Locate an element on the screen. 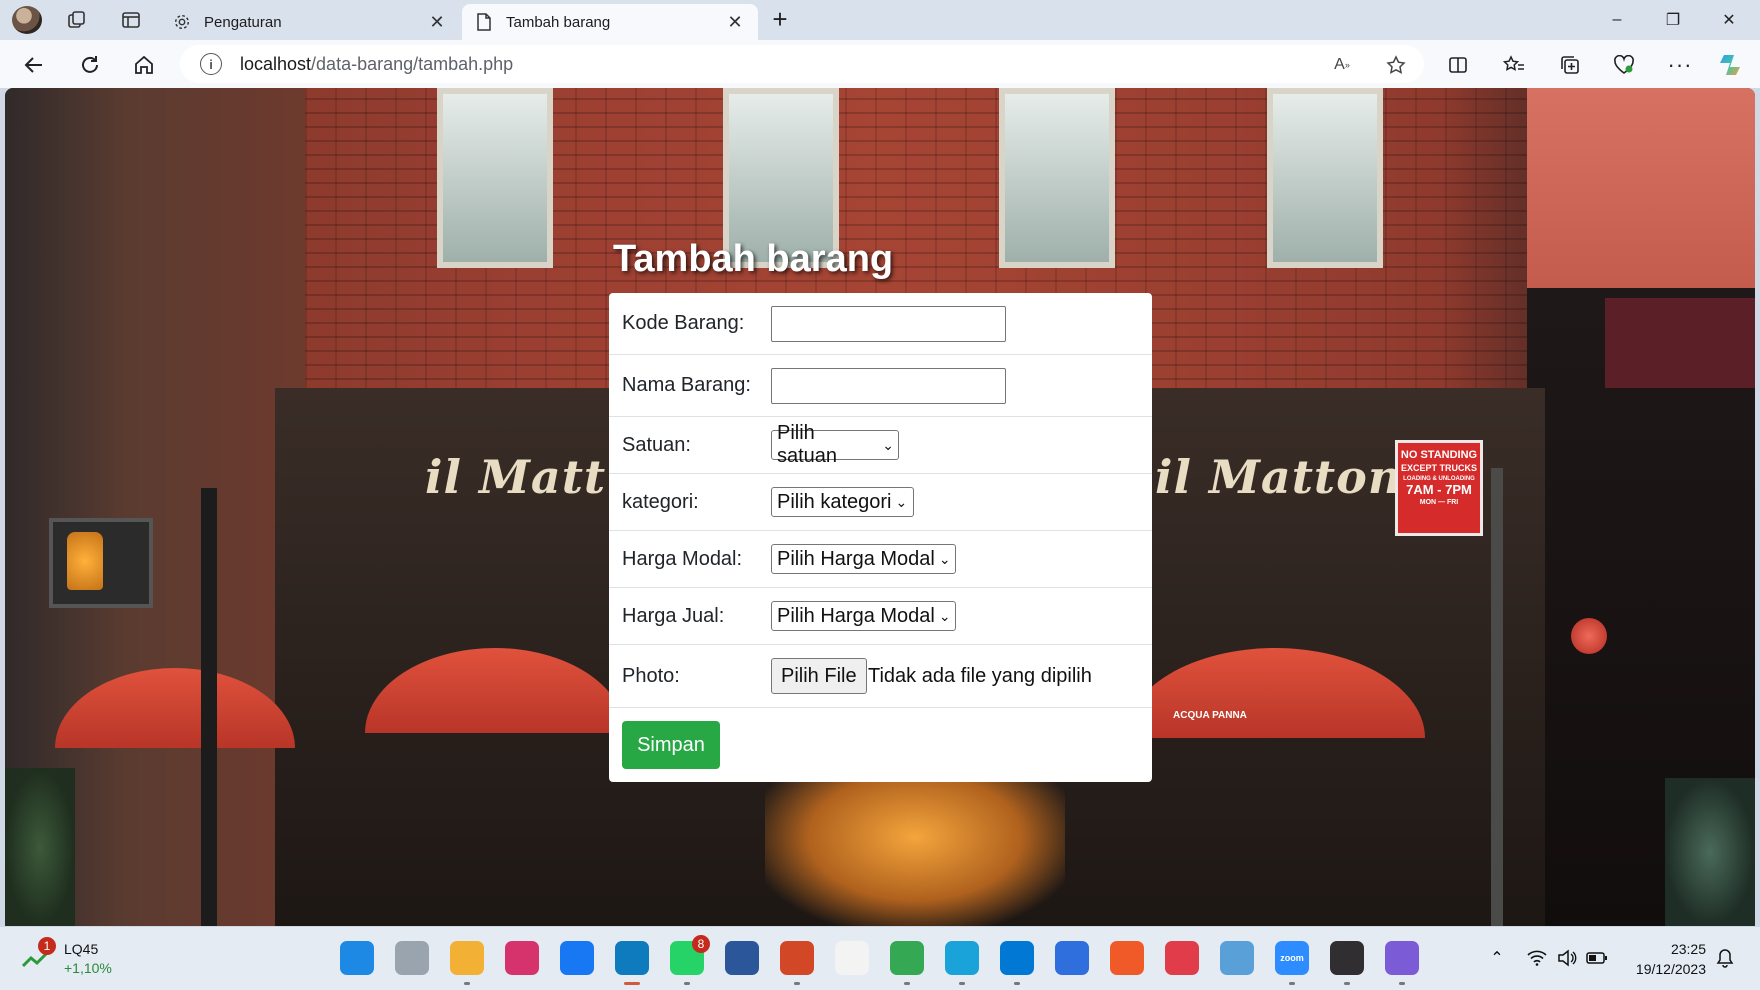 The width and height of the screenshot is (1760, 990). address-bar: i localhost/data-barang/tambah.php A» is located at coordinates (802, 64).